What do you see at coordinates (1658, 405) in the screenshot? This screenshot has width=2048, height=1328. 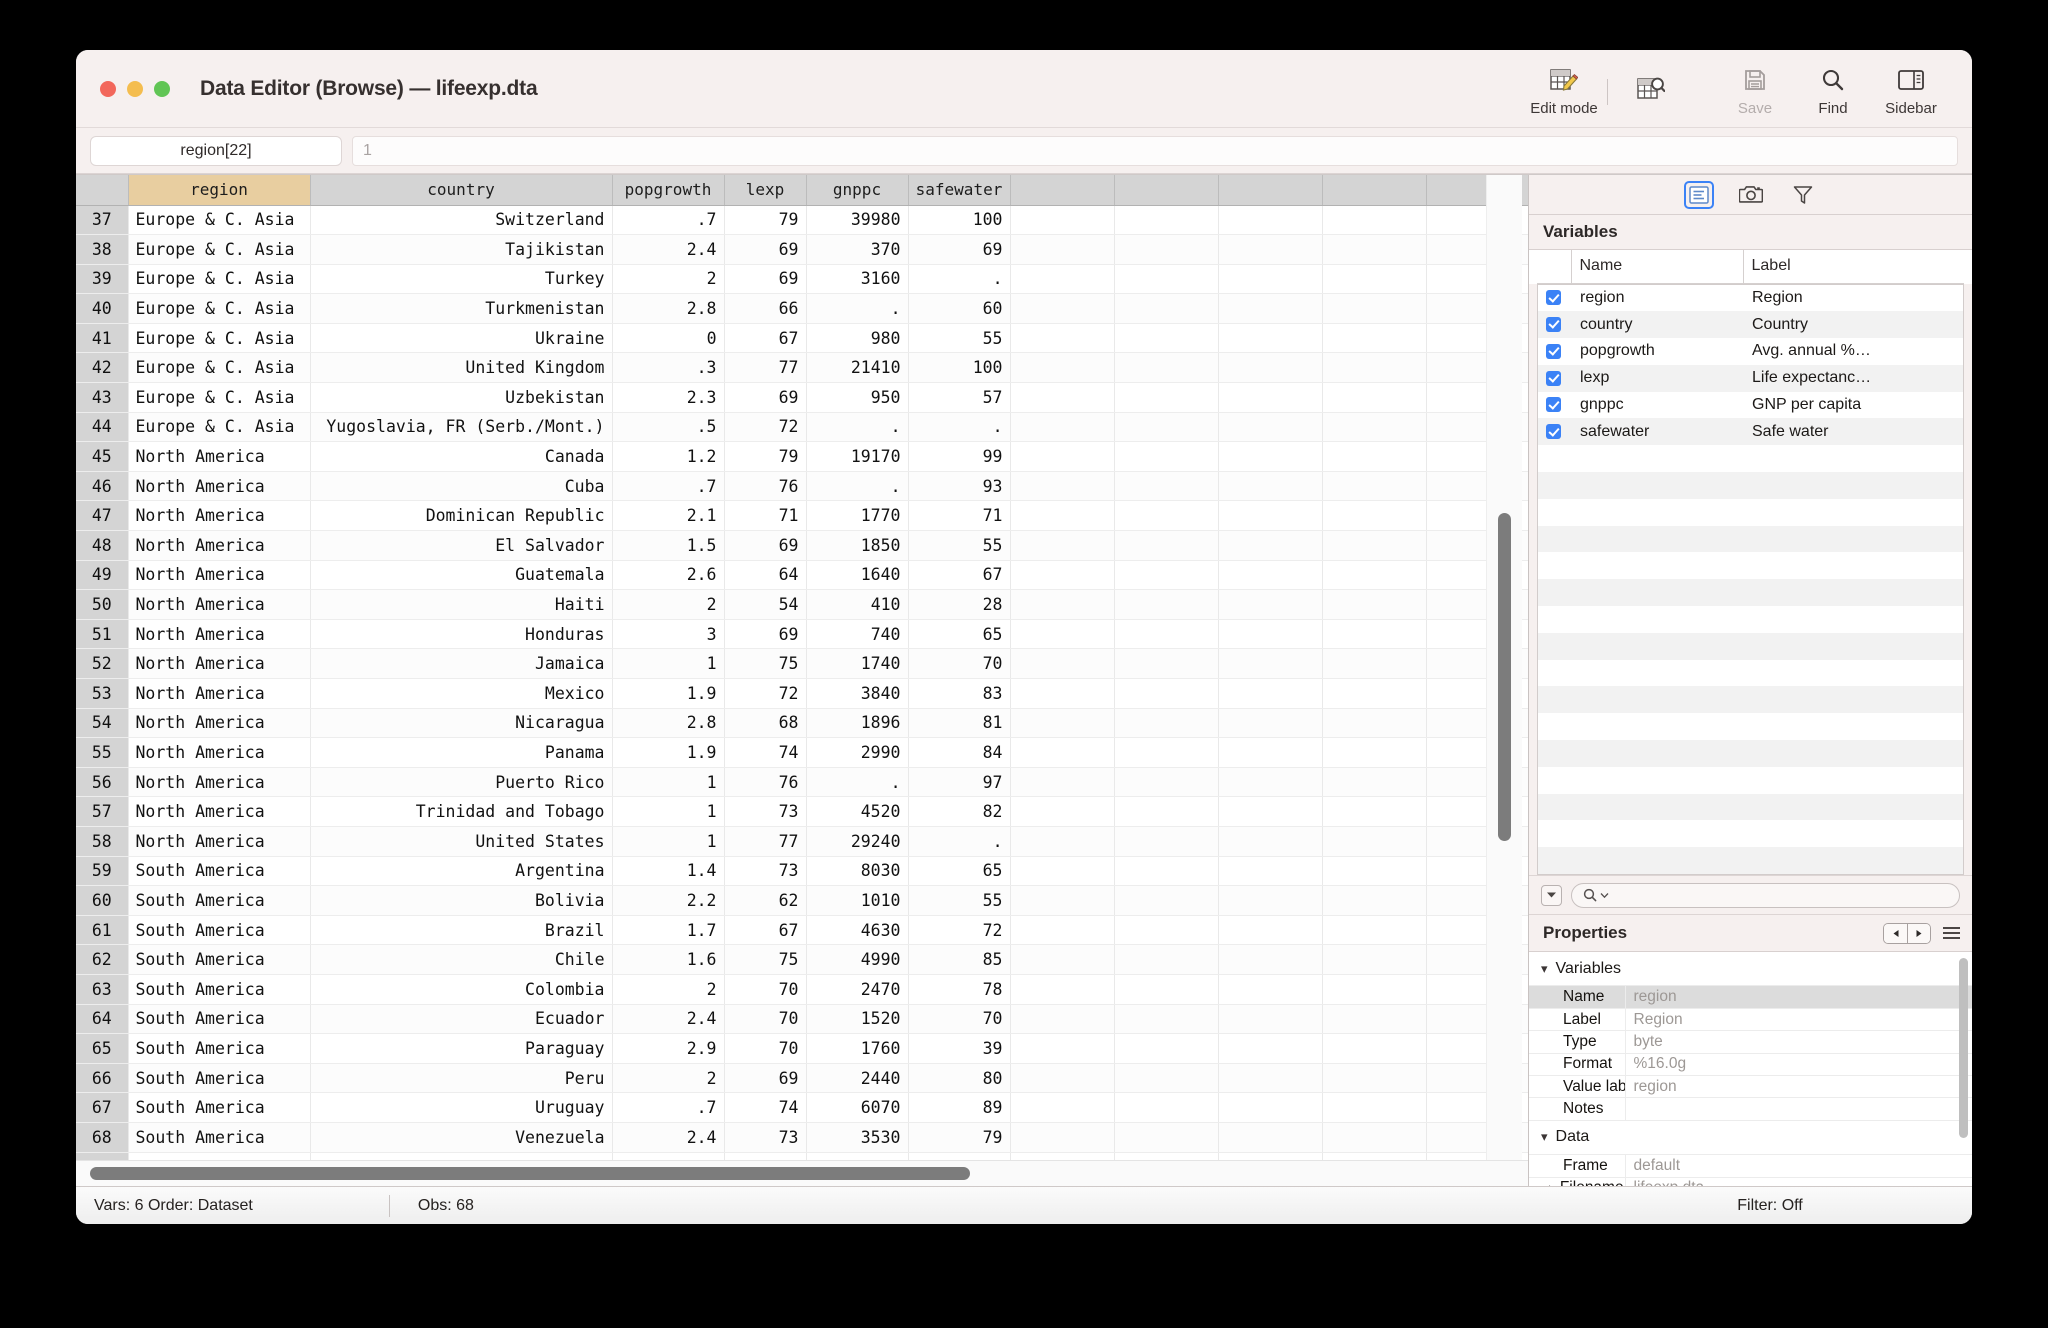 I see `variable-name: gnppc` at bounding box center [1658, 405].